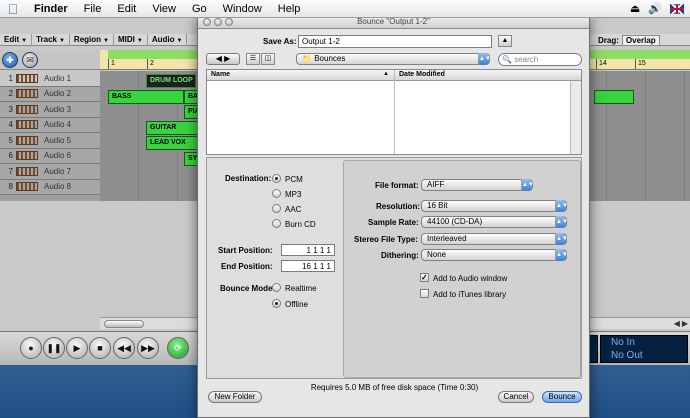  Describe the element at coordinates (50, 156) in the screenshot. I see `track-header: 6 Audio 6` at that location.